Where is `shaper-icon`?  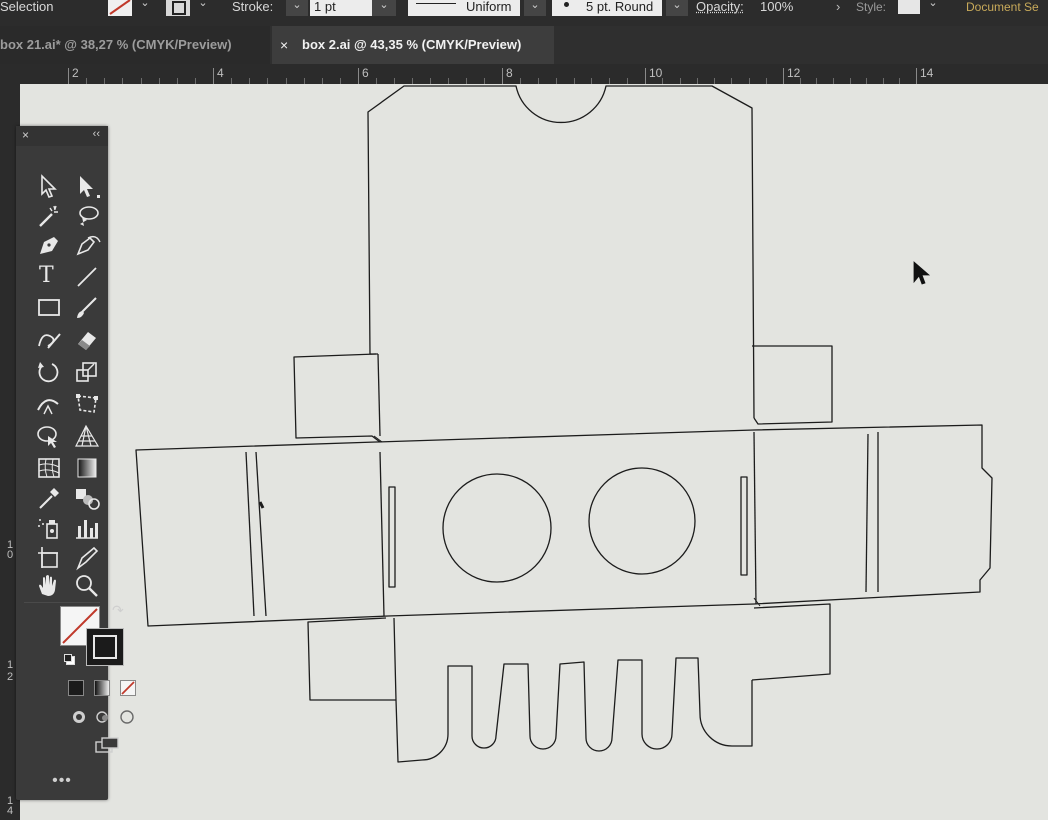 shaper-icon is located at coordinates (49, 341).